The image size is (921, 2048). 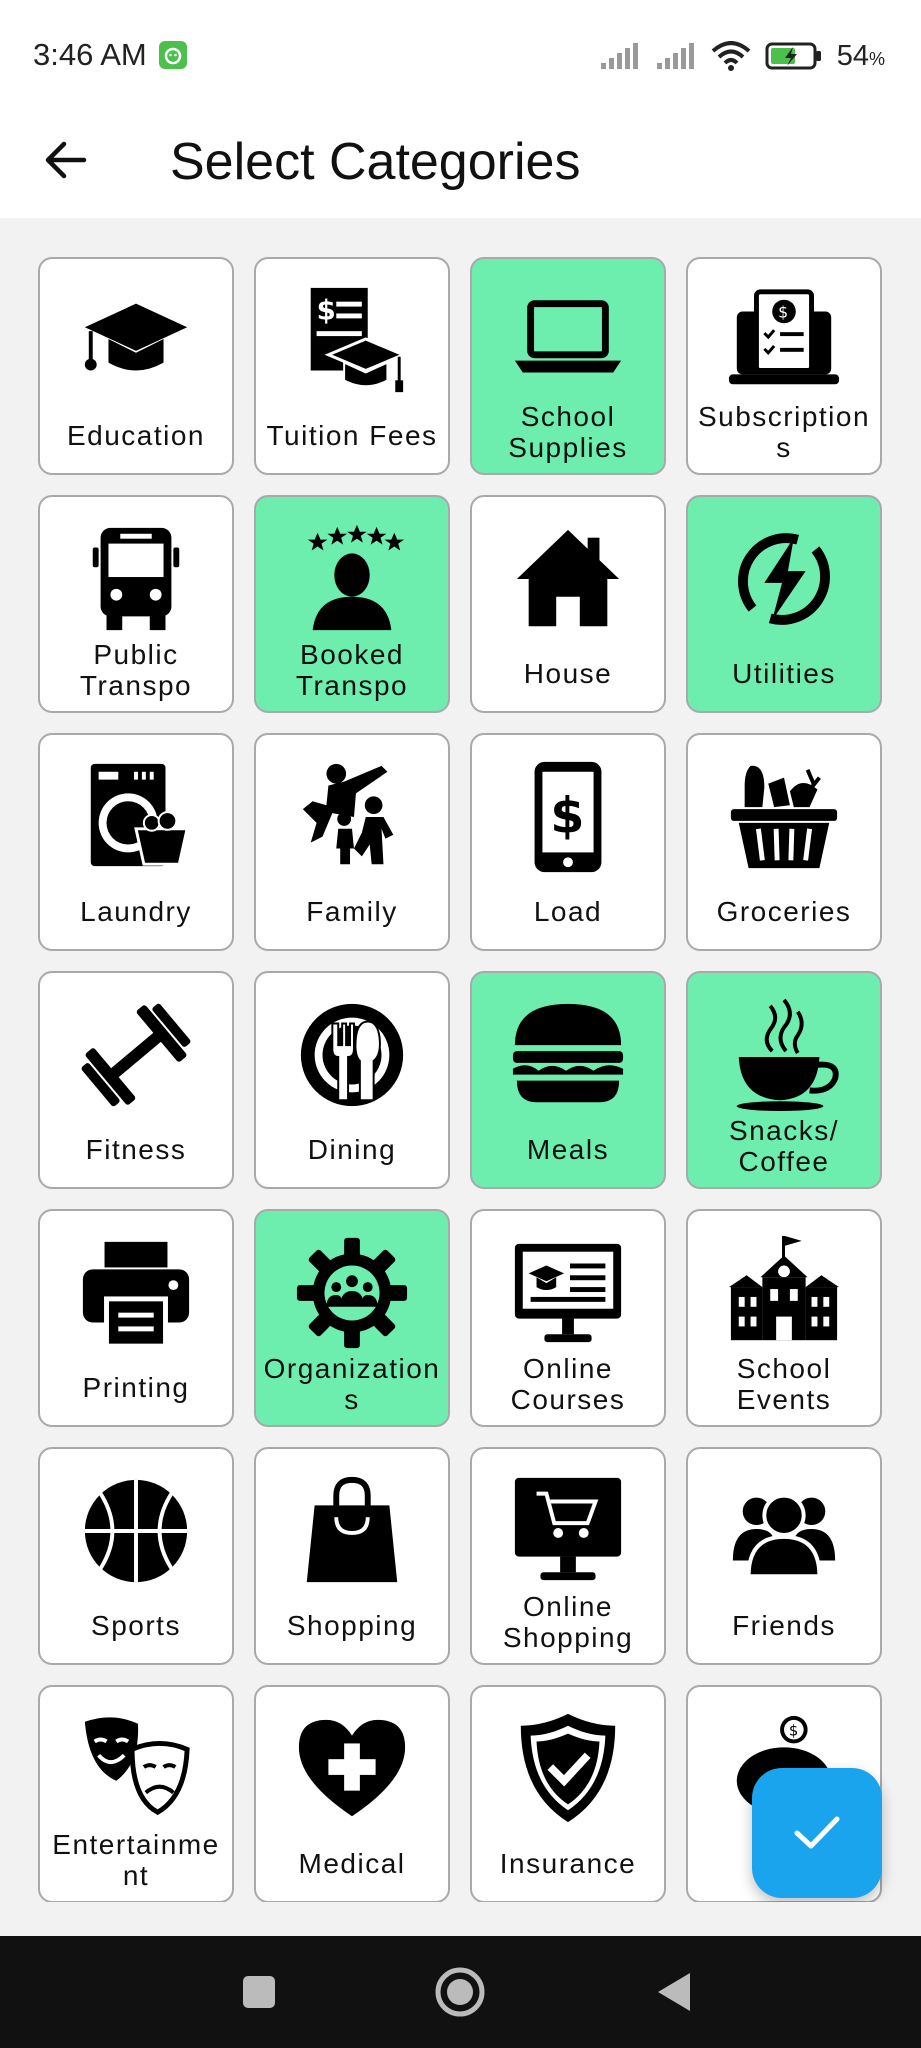 What do you see at coordinates (352, 1531) in the screenshot?
I see `shopping-bag-icon` at bounding box center [352, 1531].